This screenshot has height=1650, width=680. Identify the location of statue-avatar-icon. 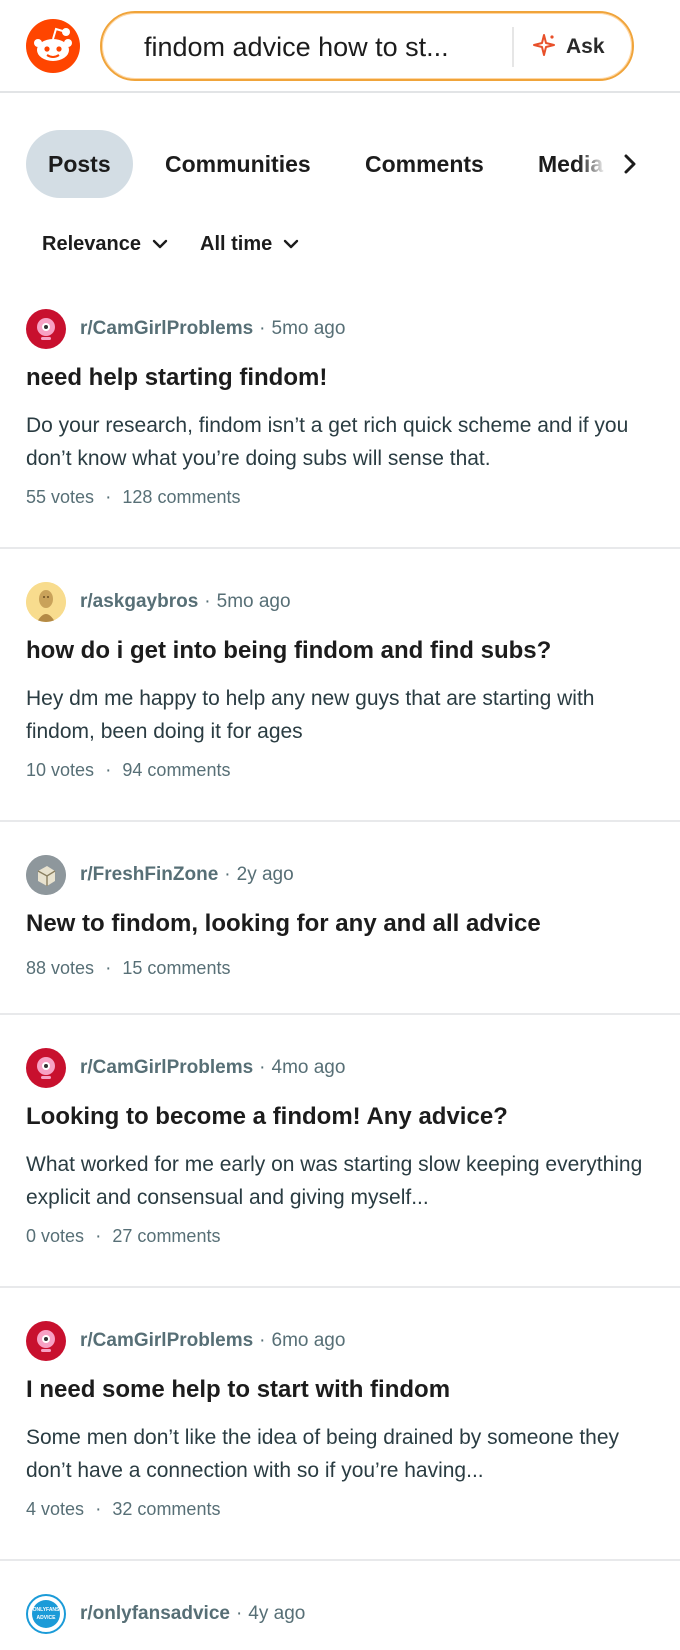
(46, 602).